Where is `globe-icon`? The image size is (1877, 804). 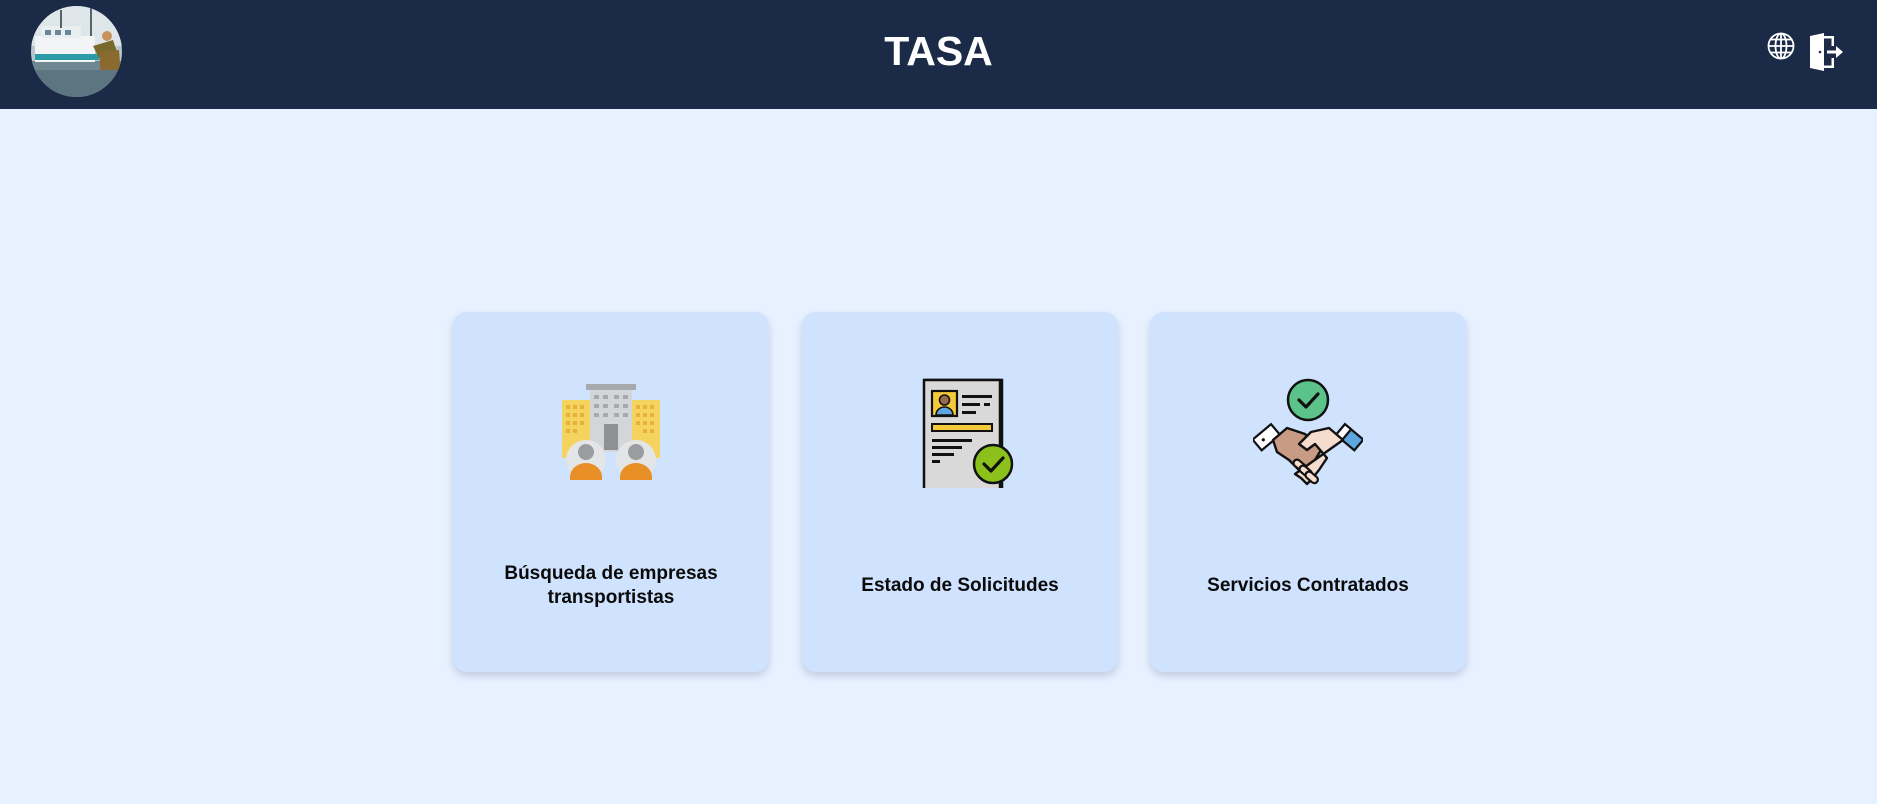
globe-icon is located at coordinates (1781, 46).